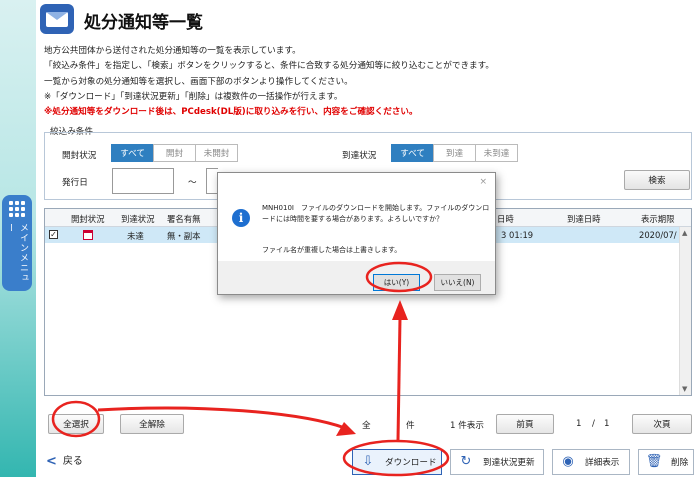 This screenshot has width=700, height=477. I want to click on prev-page-button: 前頁, so click(525, 424).